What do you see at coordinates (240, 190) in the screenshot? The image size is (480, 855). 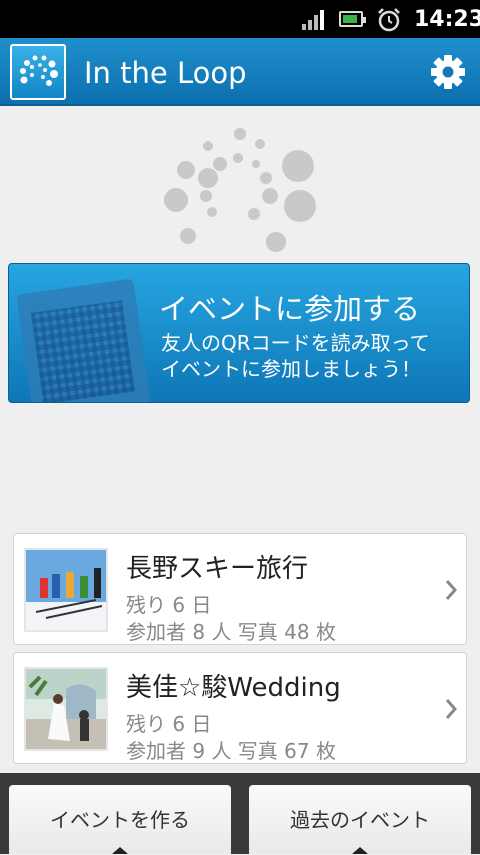 I see `loop-logo-icon` at bounding box center [240, 190].